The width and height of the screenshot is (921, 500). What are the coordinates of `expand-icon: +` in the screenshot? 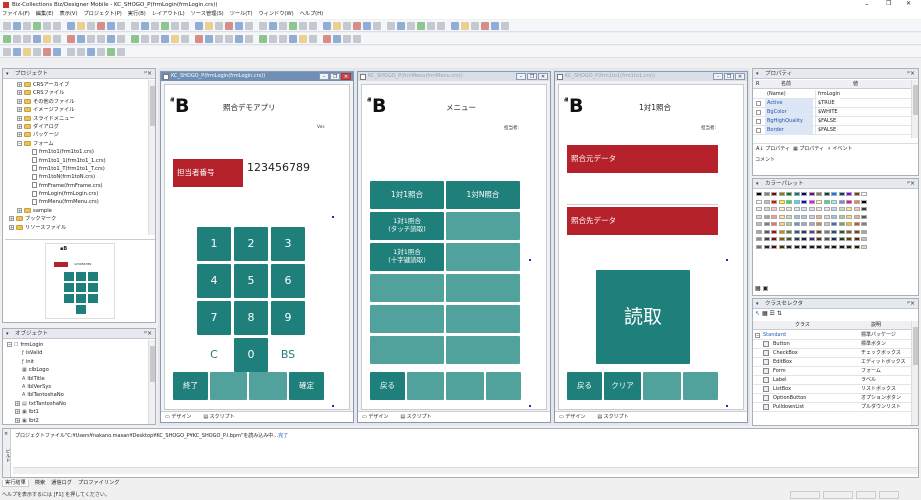 It's located at (19, 135).